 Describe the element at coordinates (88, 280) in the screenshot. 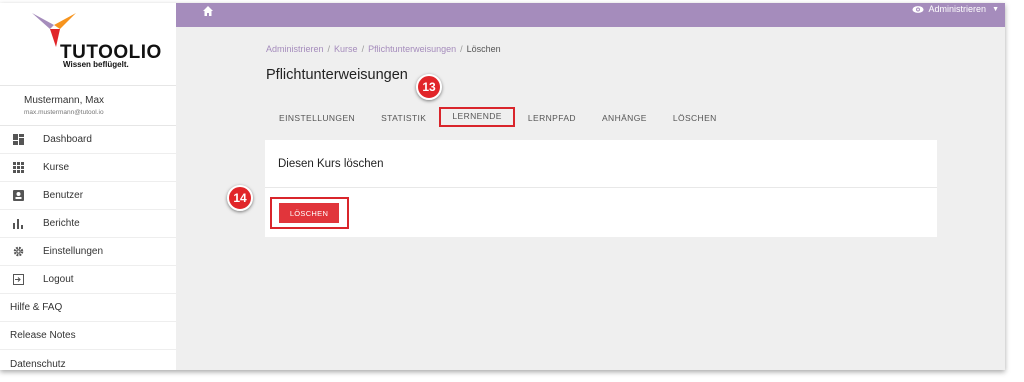

I see `sidebar-item-logout: Logout` at that location.